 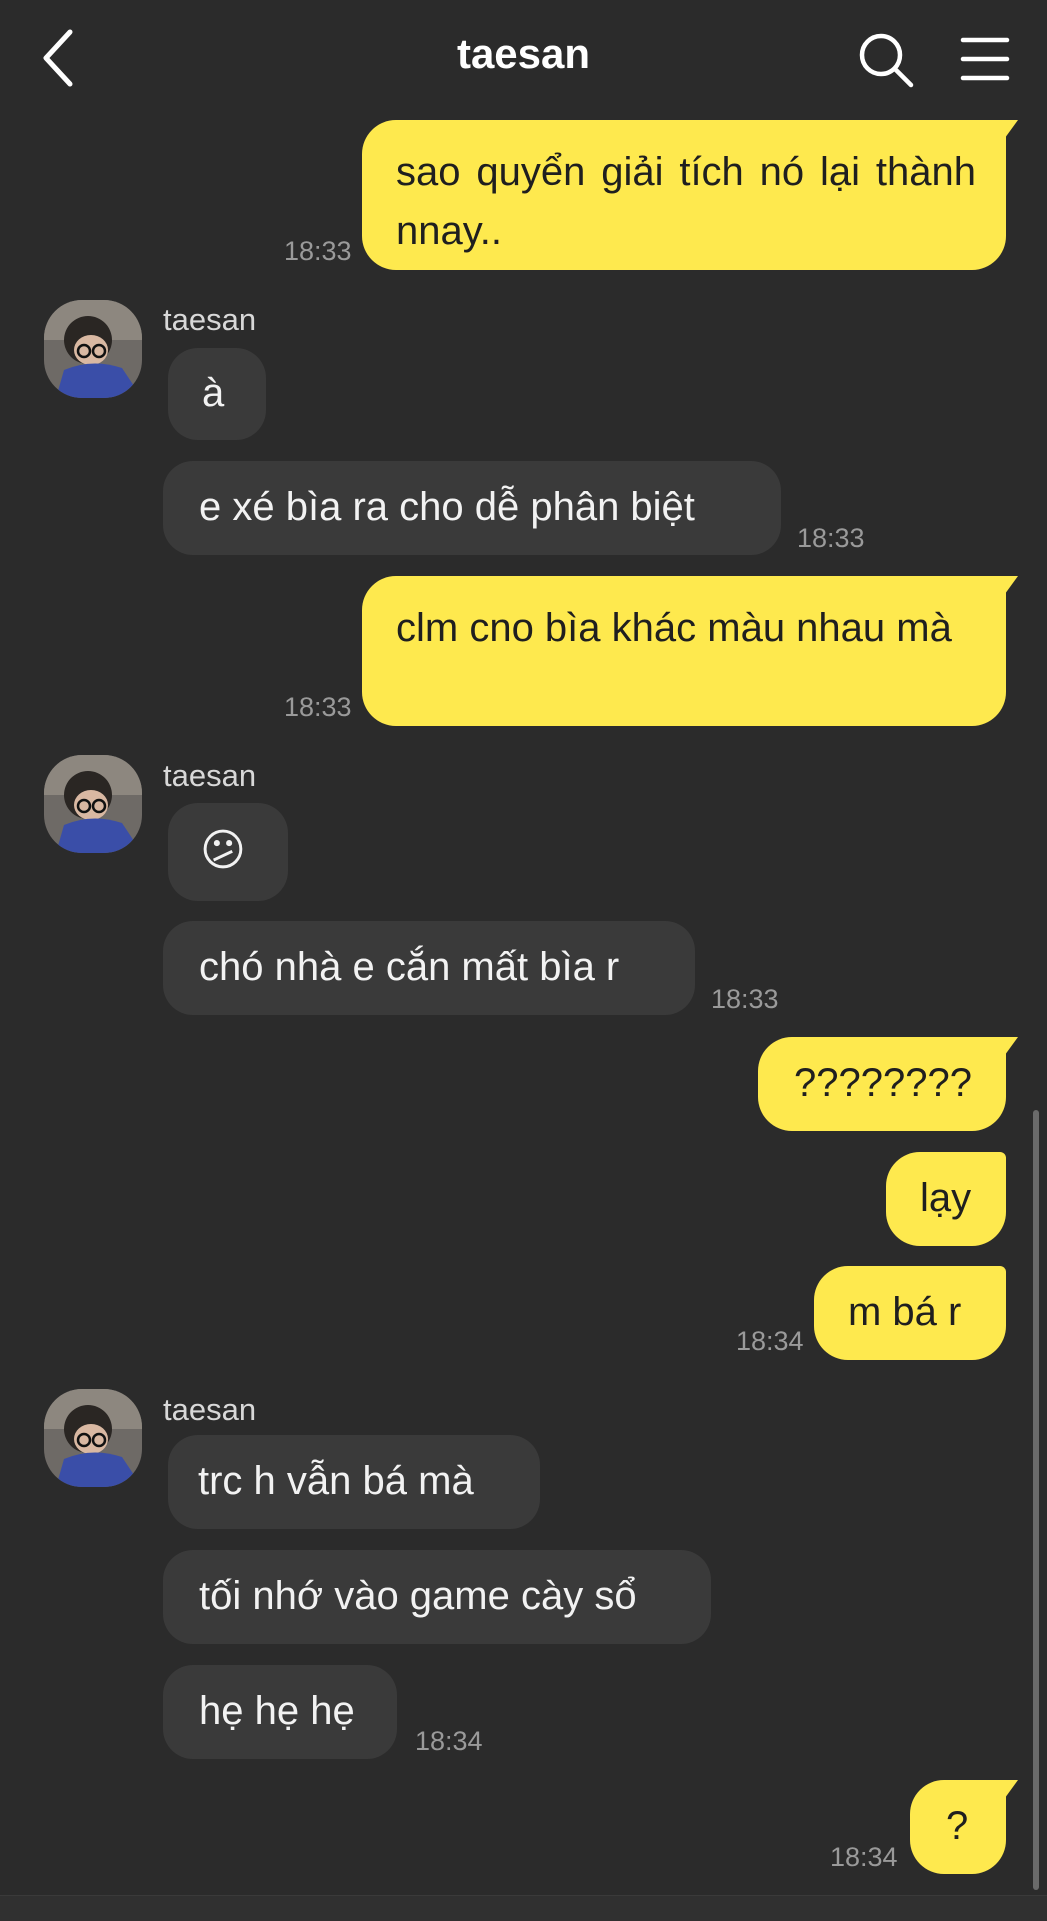 What do you see at coordinates (213, 393) in the screenshot?
I see `message-text: à` at bounding box center [213, 393].